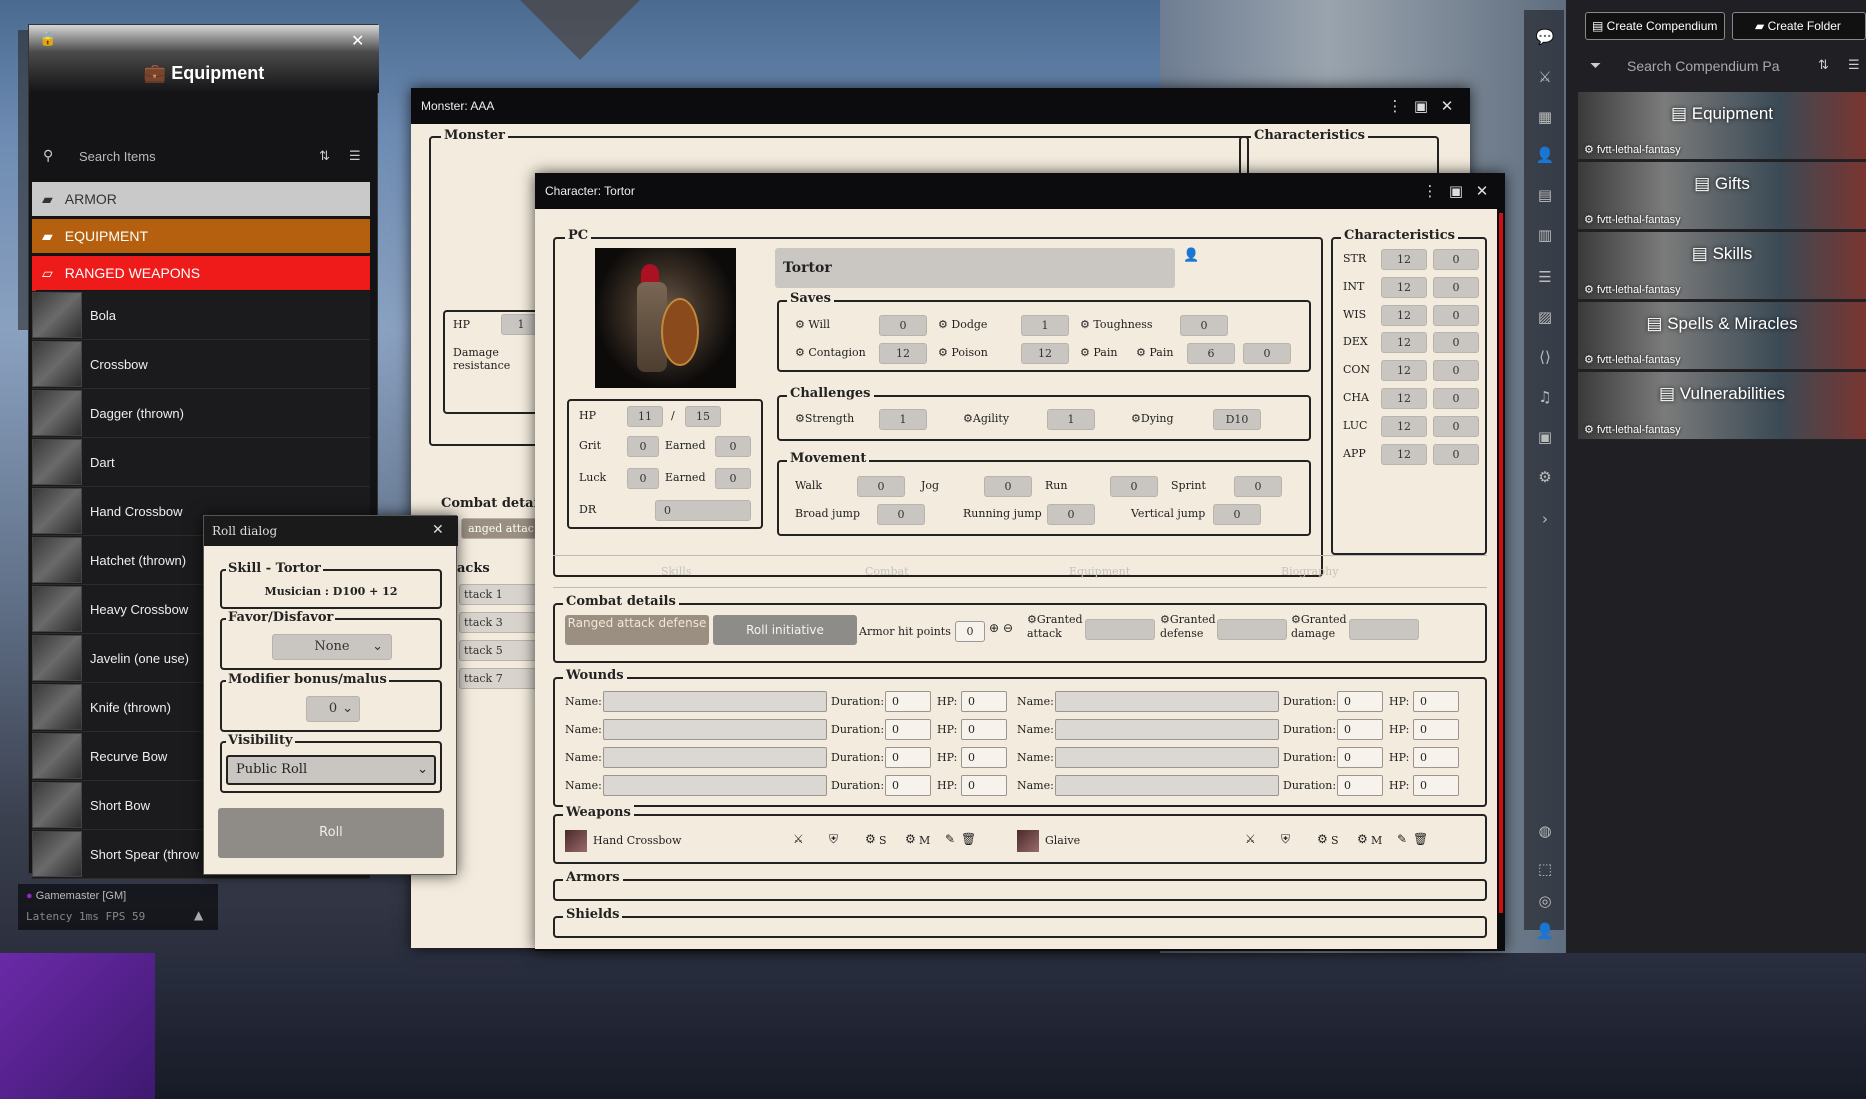 This screenshot has width=1866, height=1099. I want to click on monster-ranged-attack-button: anged attac, so click(501, 528).